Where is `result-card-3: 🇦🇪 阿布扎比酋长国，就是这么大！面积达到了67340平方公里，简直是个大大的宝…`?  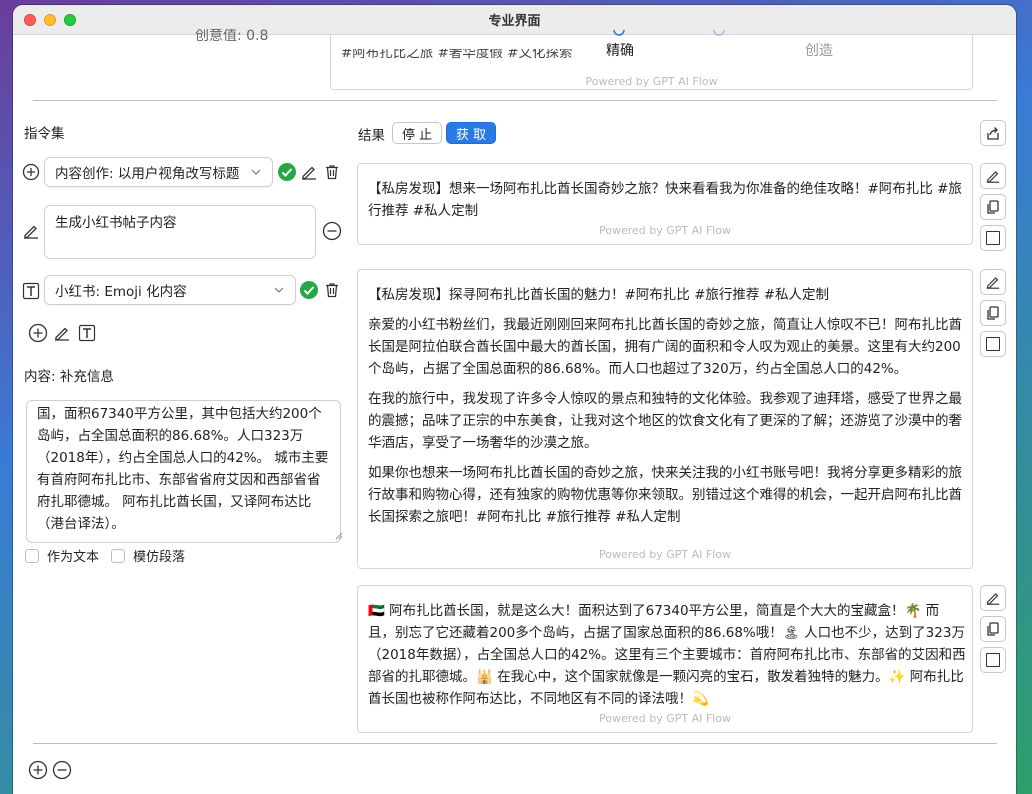
result-card-3: 🇦🇪 阿布扎比酋长国，就是这么大！面积达到了67340平方公里，简直是个大大的宝… is located at coordinates (665, 659).